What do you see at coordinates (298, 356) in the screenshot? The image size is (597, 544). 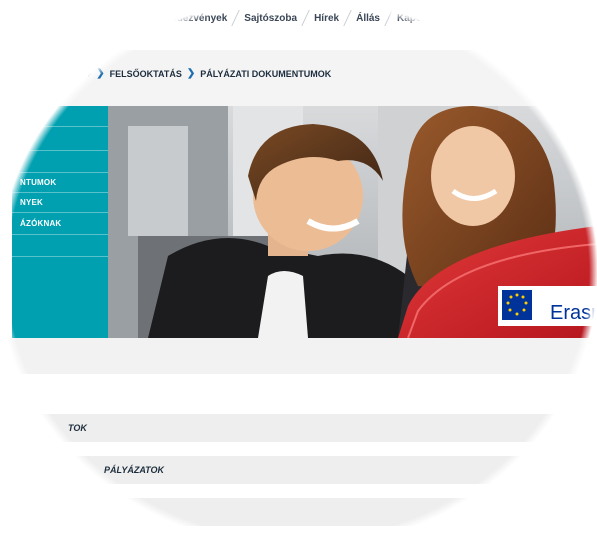 I see `content-band` at bounding box center [298, 356].